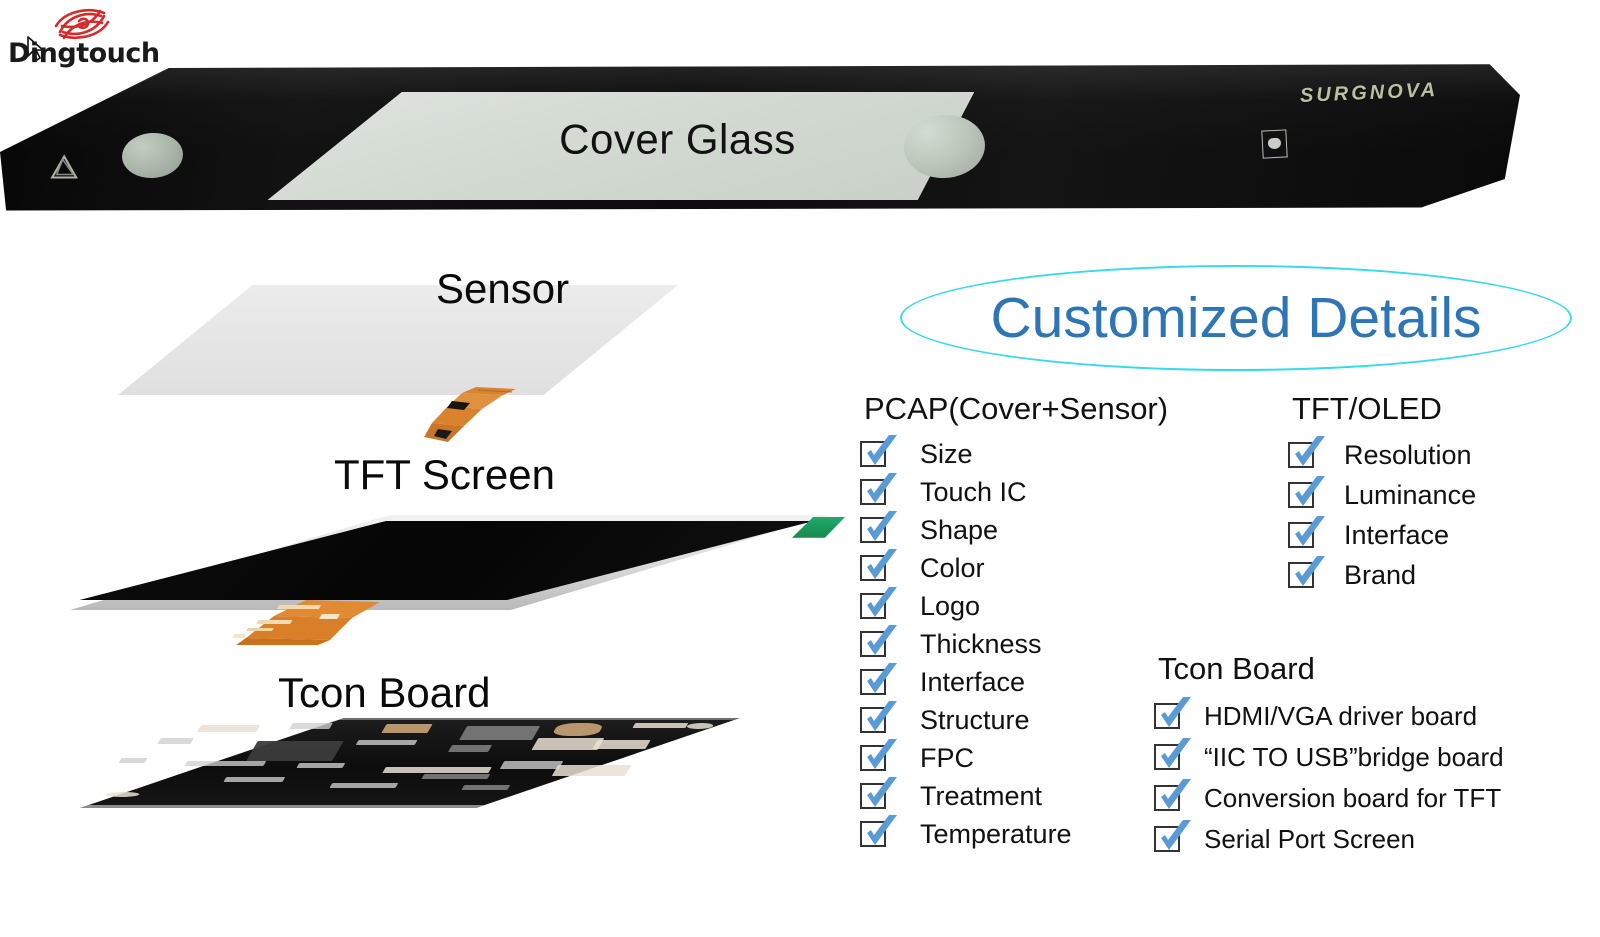 This screenshot has width=1600, height=937. I want to click on checklist-item-label: Resolution, so click(1408, 454).